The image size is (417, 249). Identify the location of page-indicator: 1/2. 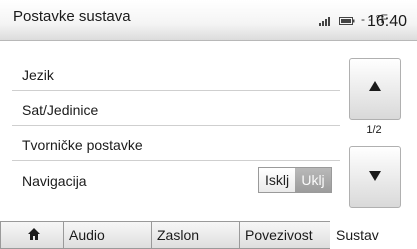
(374, 130).